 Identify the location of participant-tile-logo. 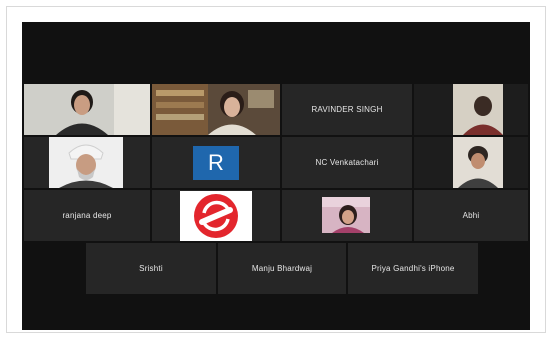
(216, 215).